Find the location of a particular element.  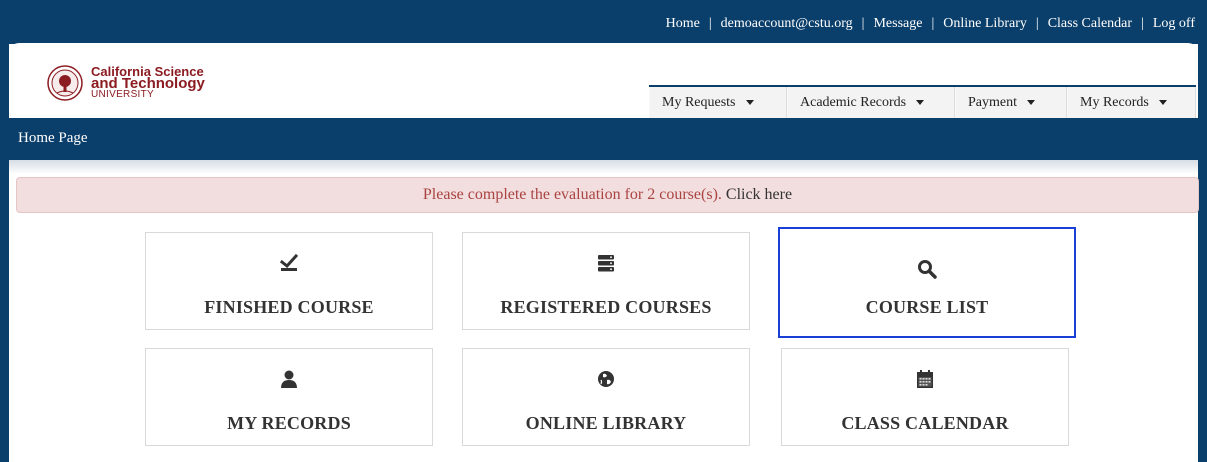

right-border is located at coordinates (1202, 231).